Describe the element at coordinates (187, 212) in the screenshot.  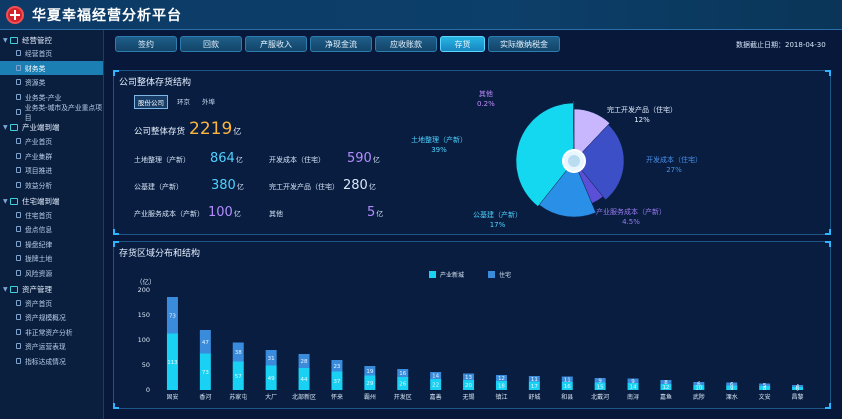
I see `kpi-service: 产业服务成本（产新） 100 亿` at that location.